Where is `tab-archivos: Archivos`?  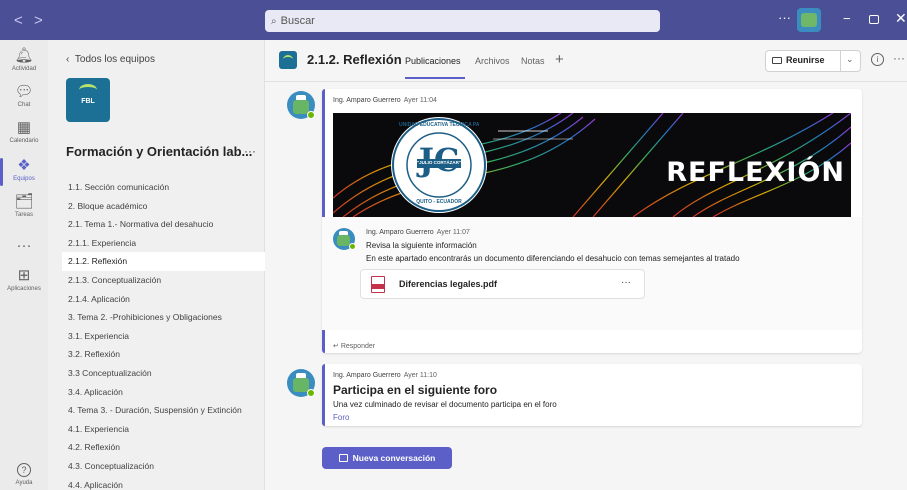 tab-archivos: Archivos is located at coordinates (492, 61).